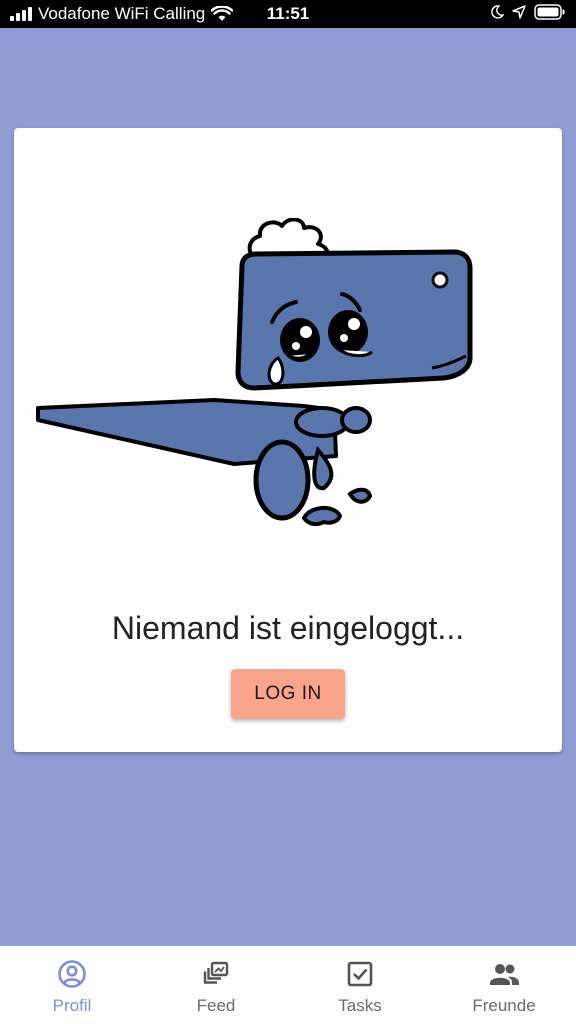 The width and height of the screenshot is (576, 1024). I want to click on nav-label-profil: Profil, so click(72, 1005).